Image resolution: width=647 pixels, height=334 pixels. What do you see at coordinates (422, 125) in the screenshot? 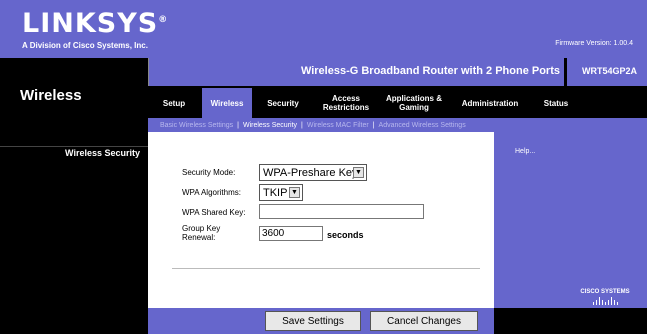
I see `subnav-advanced-wireless: Advanced Wireless Settings` at bounding box center [422, 125].